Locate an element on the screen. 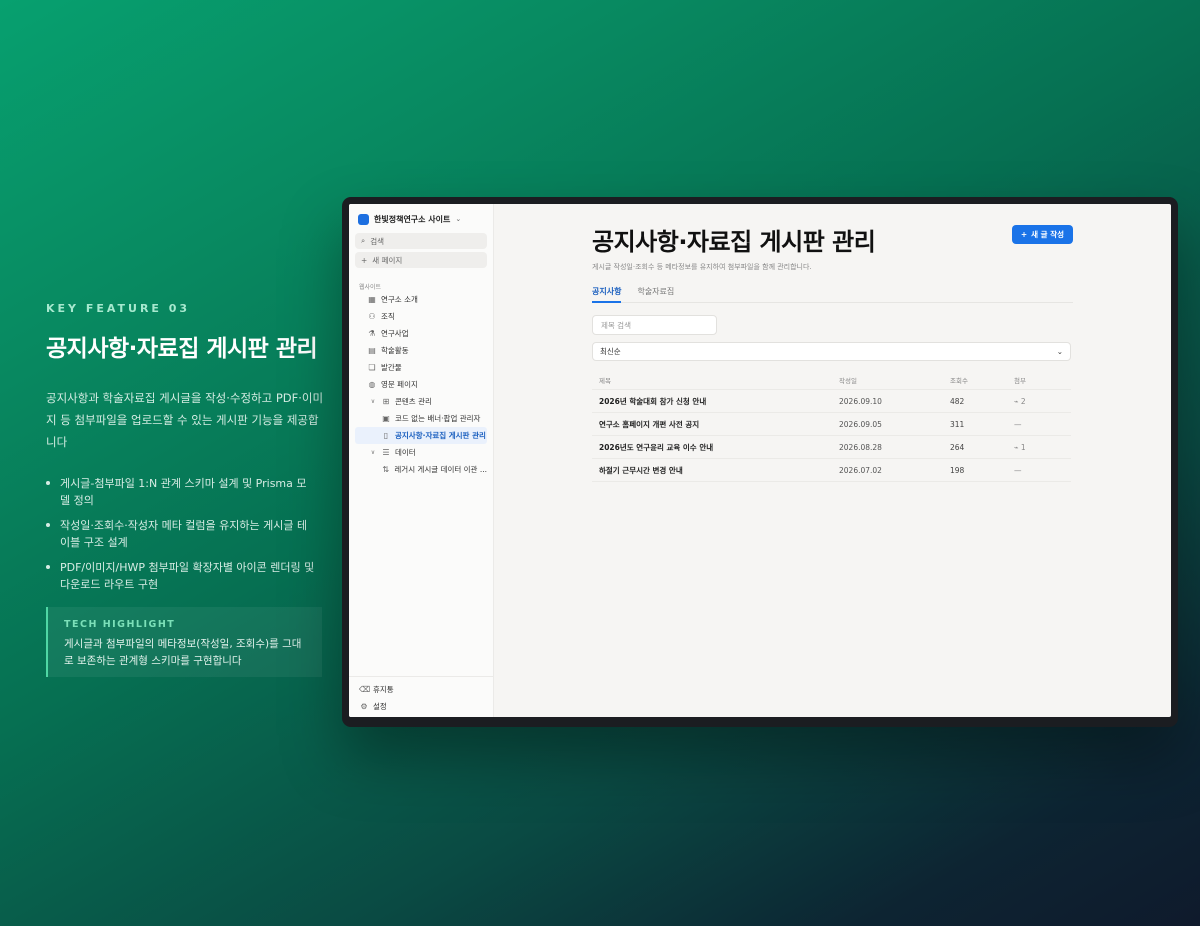  feature-bullet: 작성일·조회수·작성자 메타 컬럼을 유지하는 게시글 테이블 구조 설계 is located at coordinates (181, 534).